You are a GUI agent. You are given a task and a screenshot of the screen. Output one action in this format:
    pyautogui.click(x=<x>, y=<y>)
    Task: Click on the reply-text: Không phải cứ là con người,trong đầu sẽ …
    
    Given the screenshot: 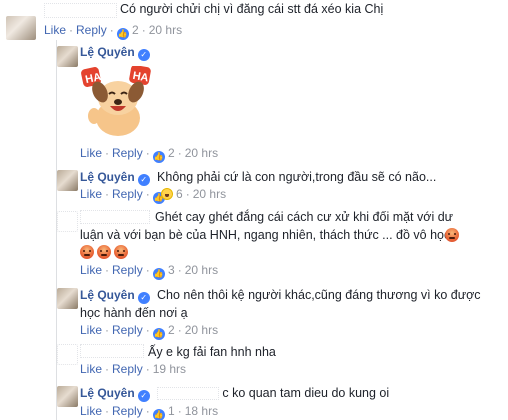 What is the action you would take?
    pyautogui.click(x=297, y=177)
    